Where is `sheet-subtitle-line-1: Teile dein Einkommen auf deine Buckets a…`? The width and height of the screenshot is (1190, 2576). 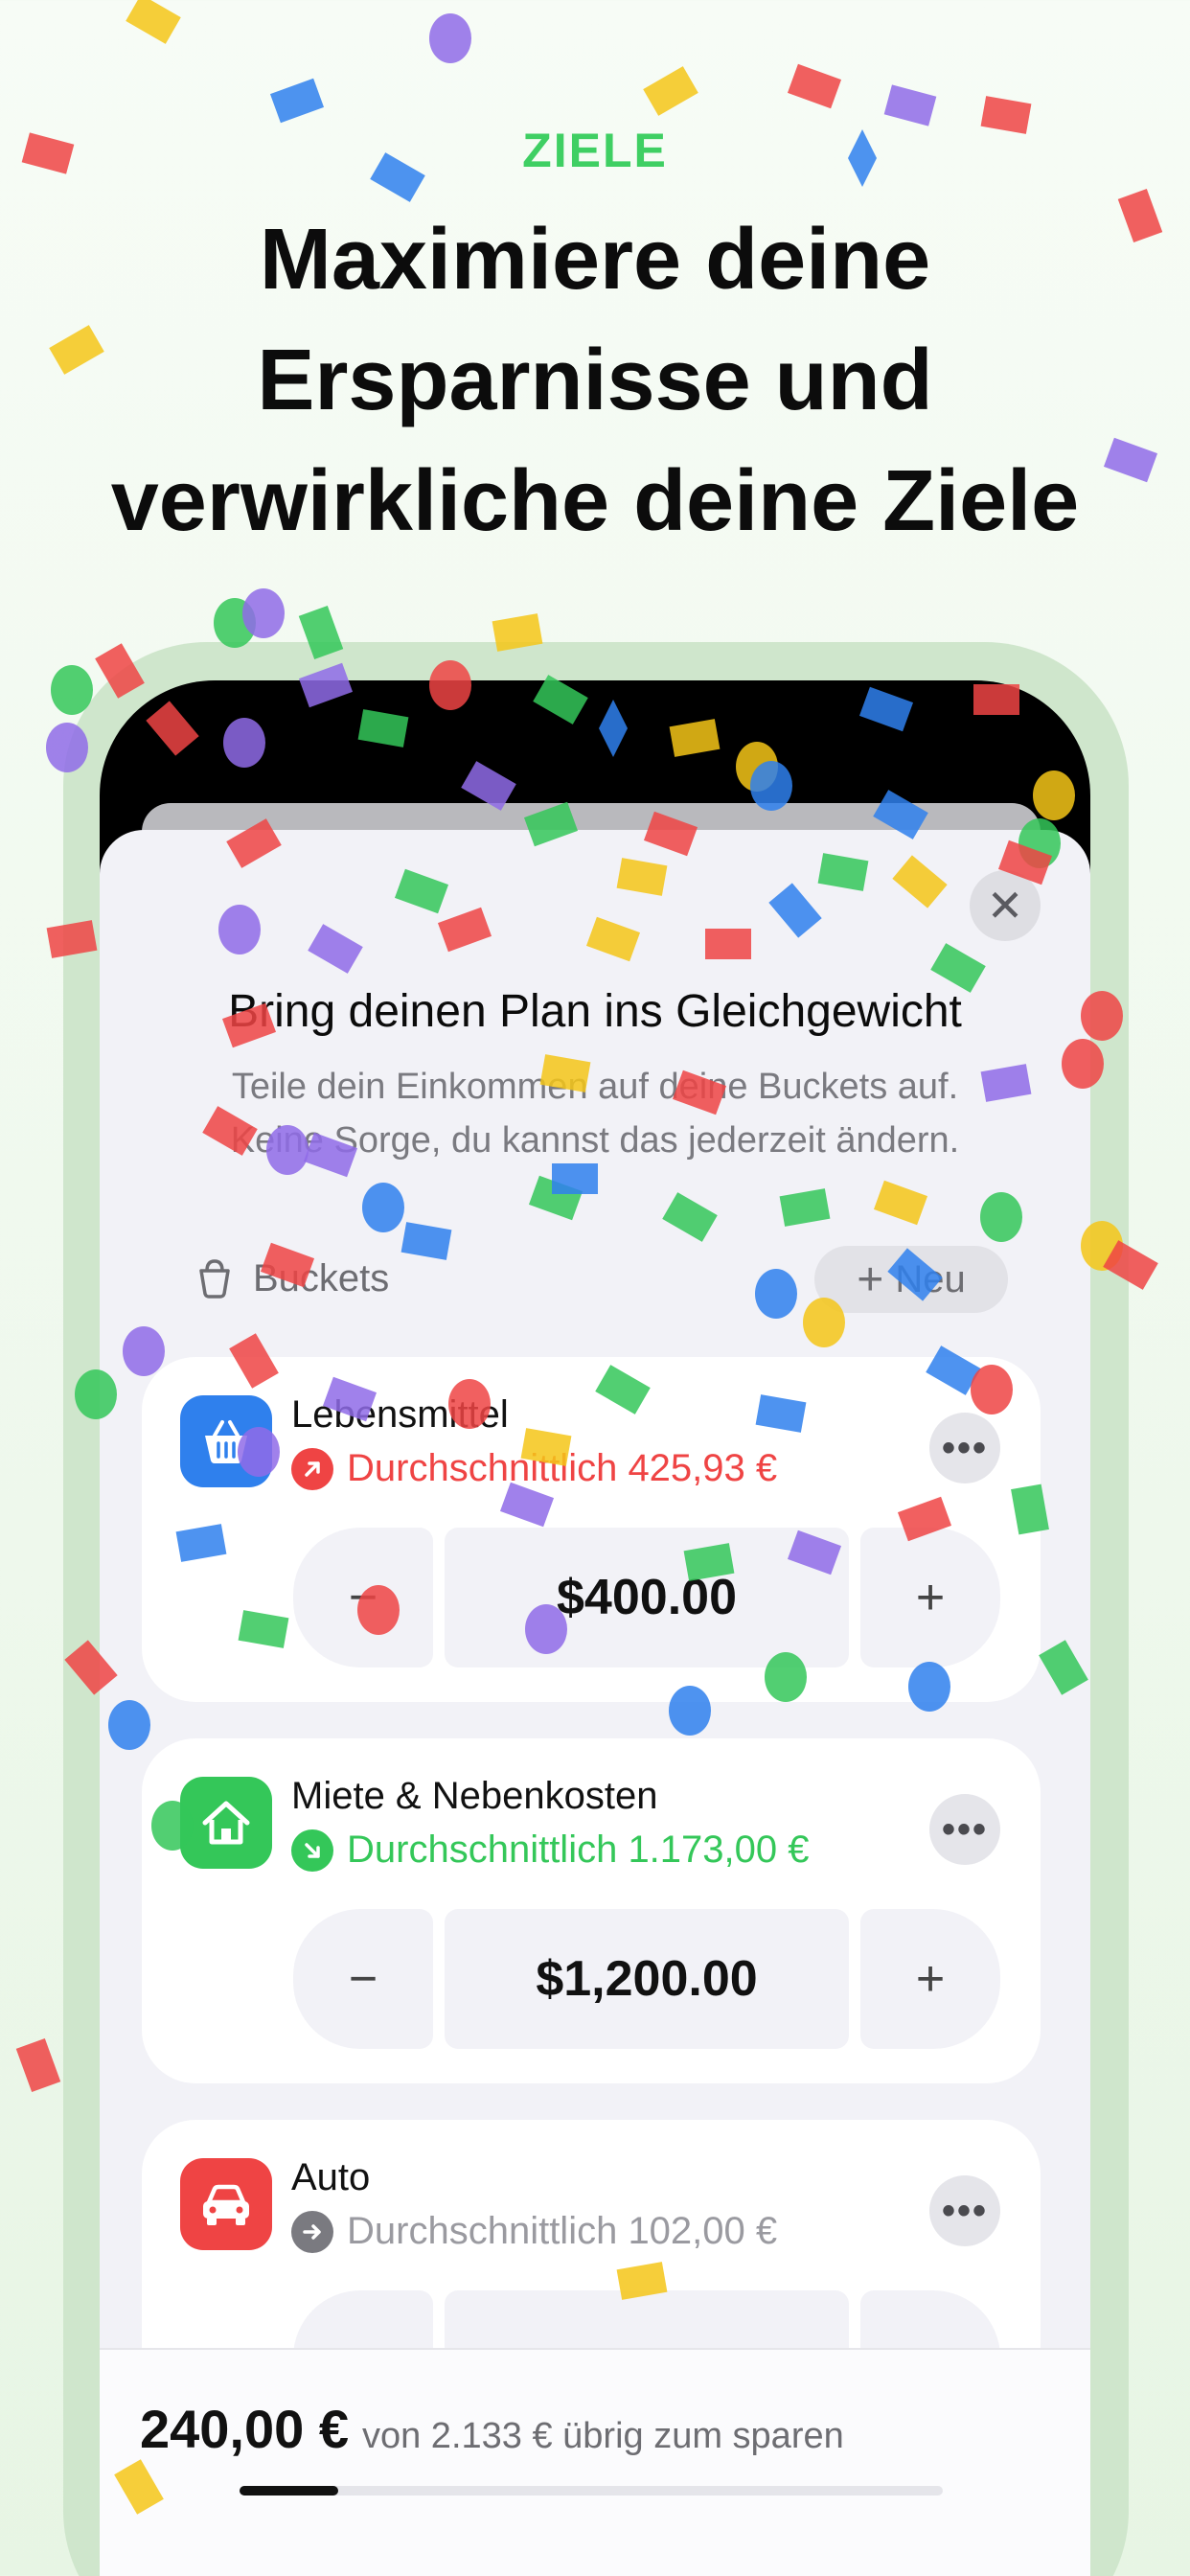 sheet-subtitle-line-1: Teile dein Einkommen auf deine Buckets a… is located at coordinates (595, 1087).